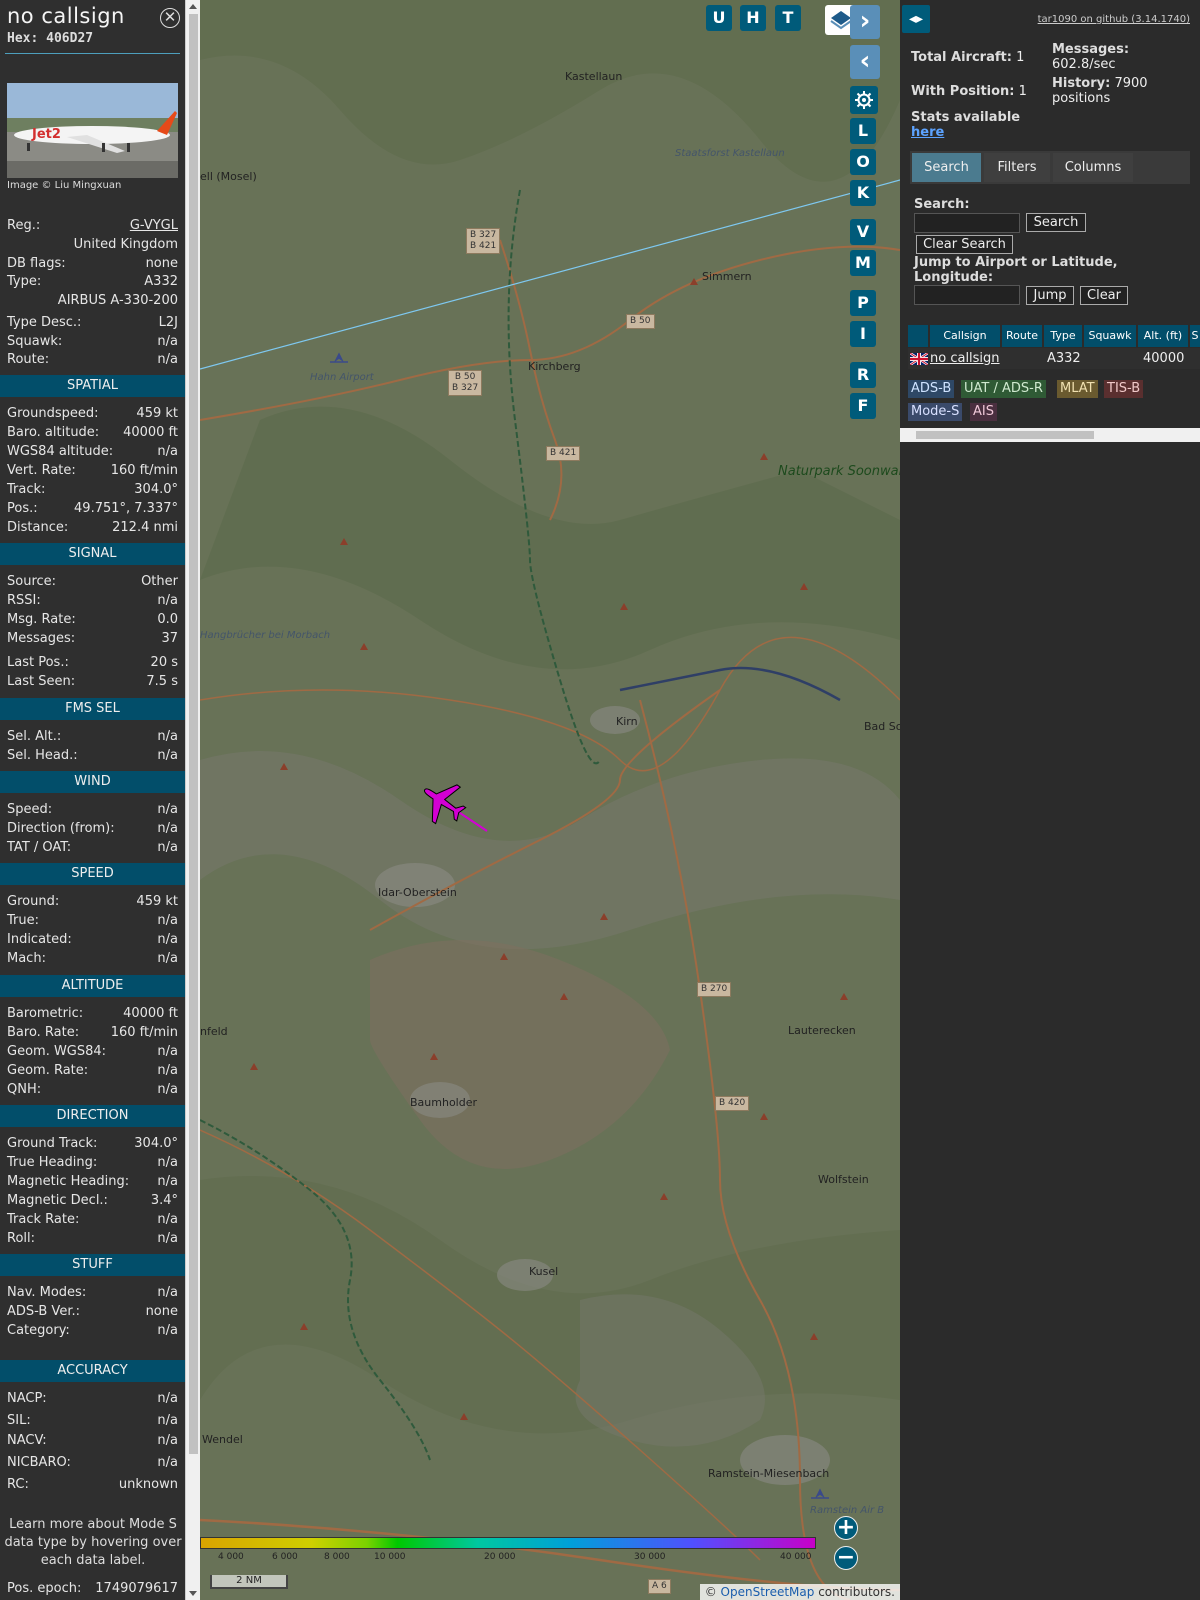  I want to click on attribution-link: OpenStreetMap, so click(768, 1592).